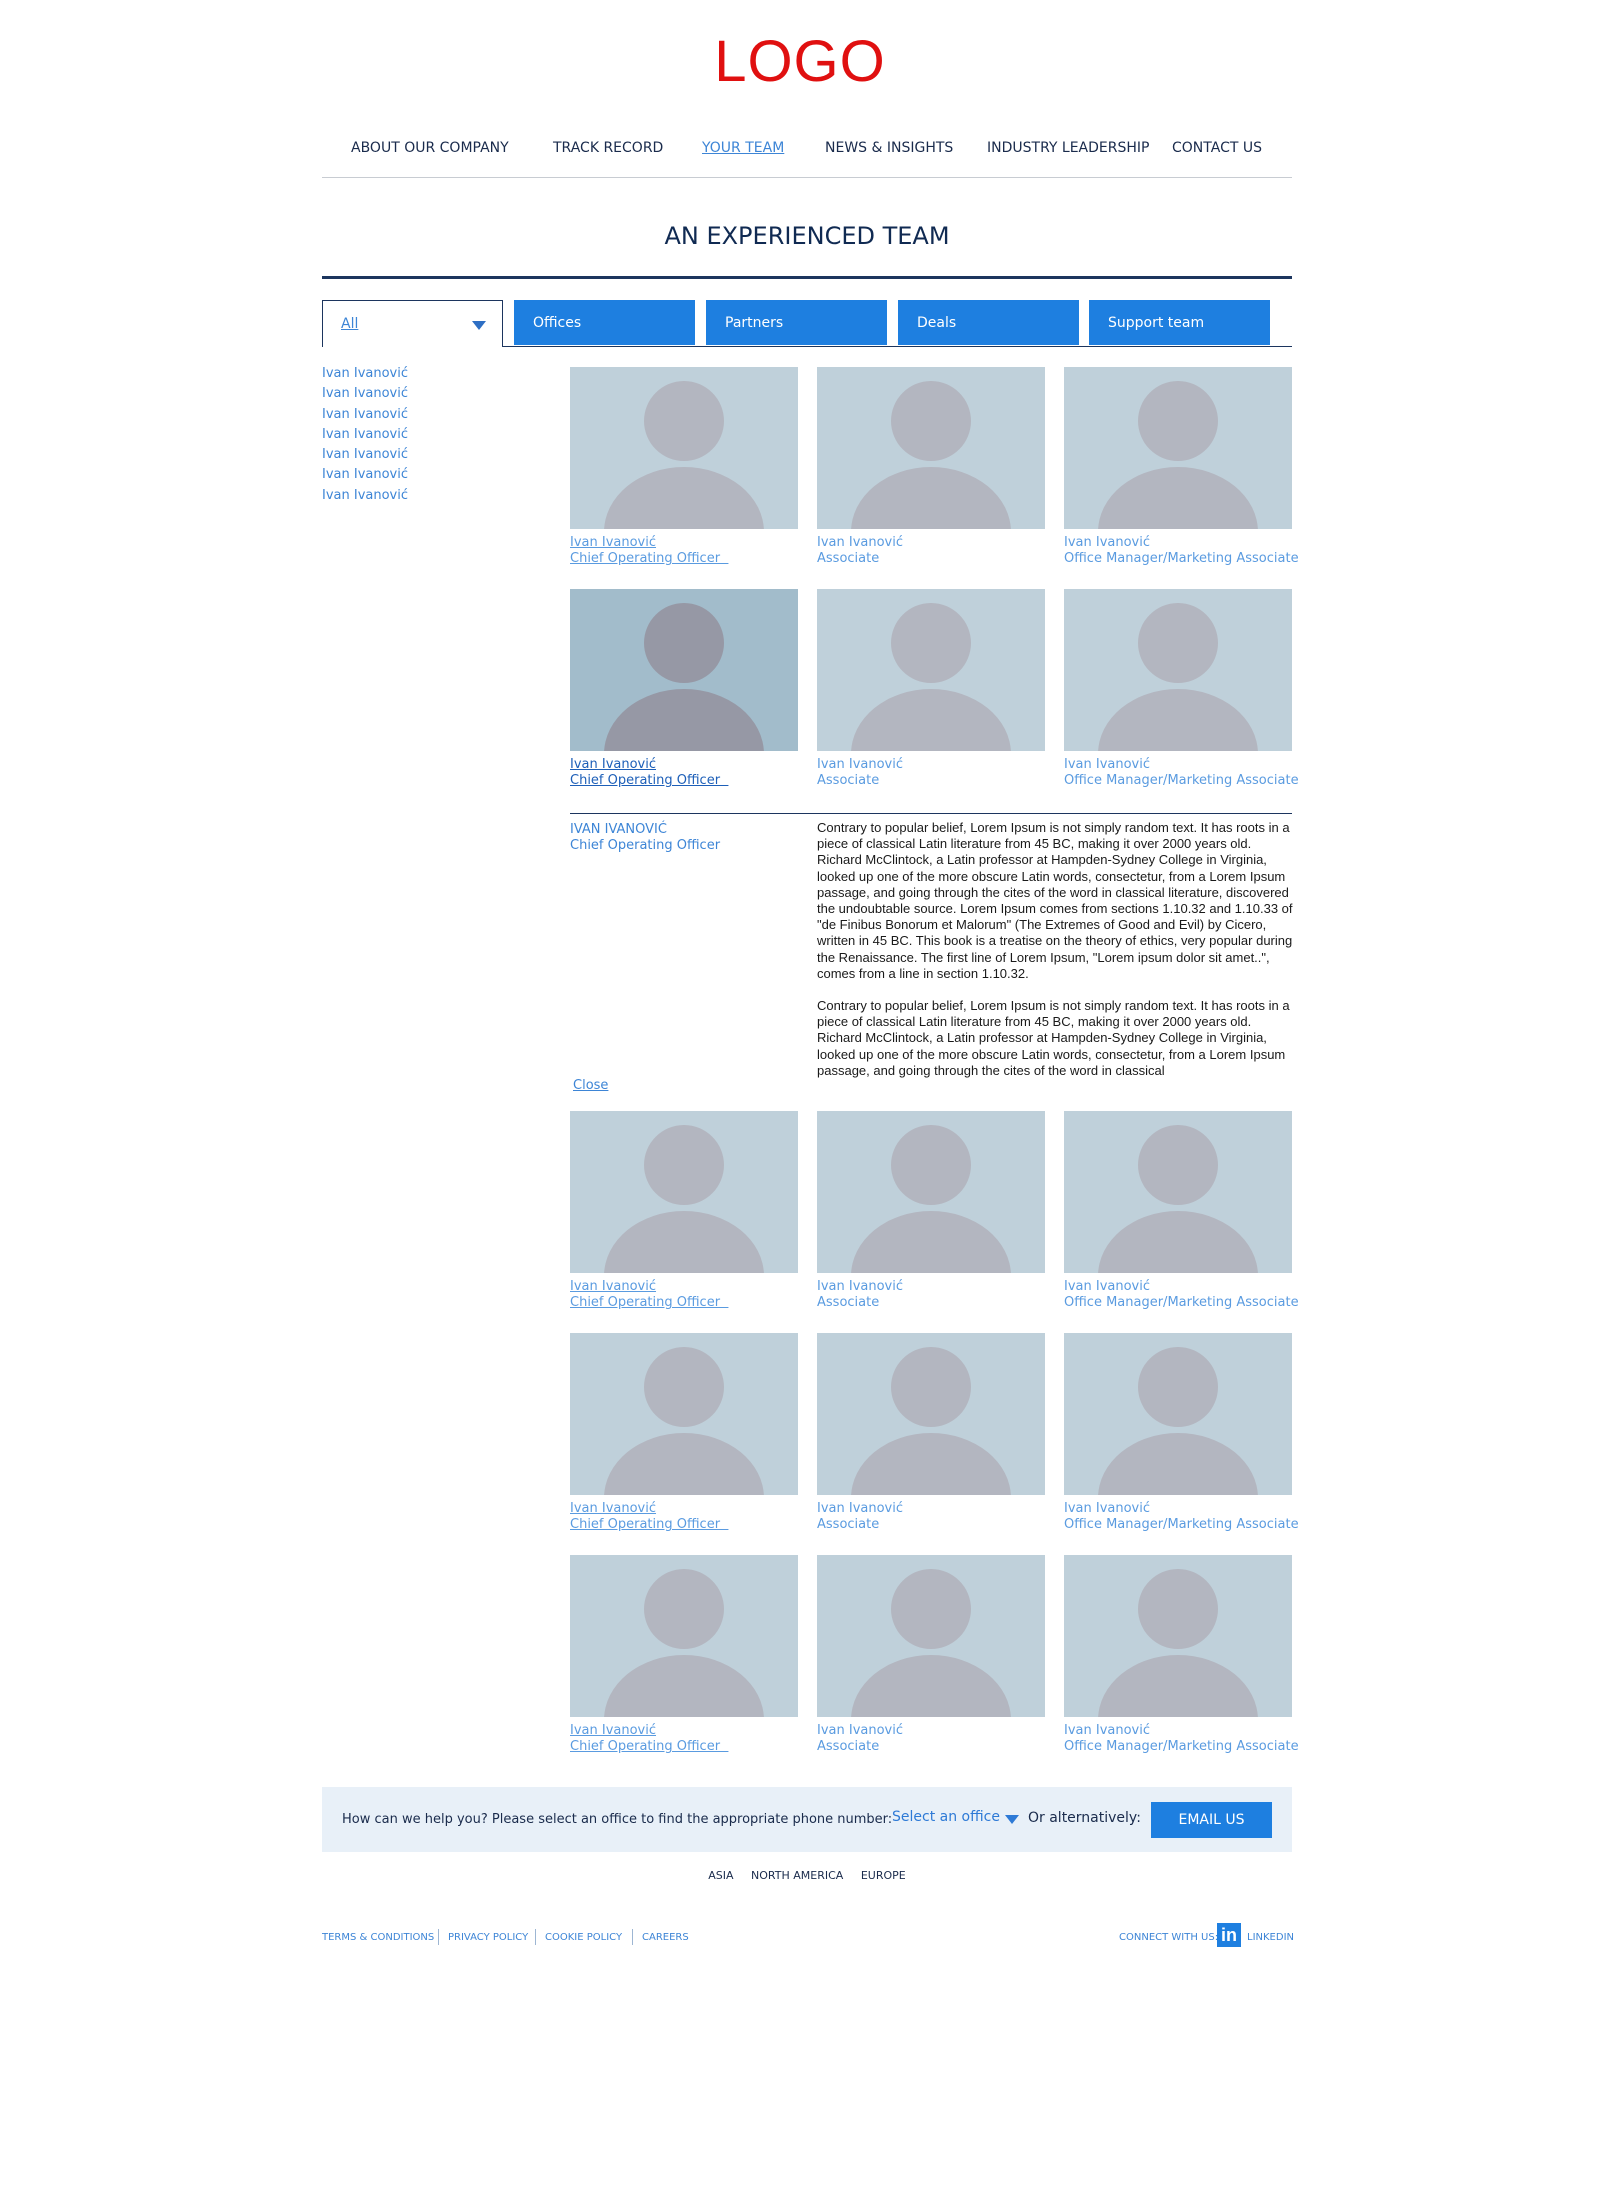 The image size is (1600, 2200). Describe the element at coordinates (946, 1817) in the screenshot. I see `office-select: Select an office` at that location.